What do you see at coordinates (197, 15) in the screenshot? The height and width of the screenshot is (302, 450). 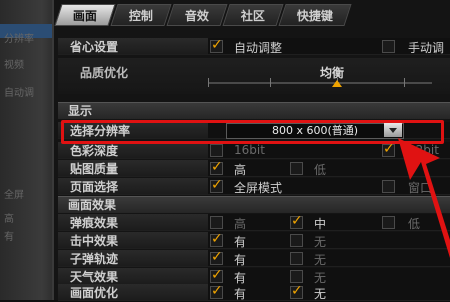 I see `tab-audio: 音效` at bounding box center [197, 15].